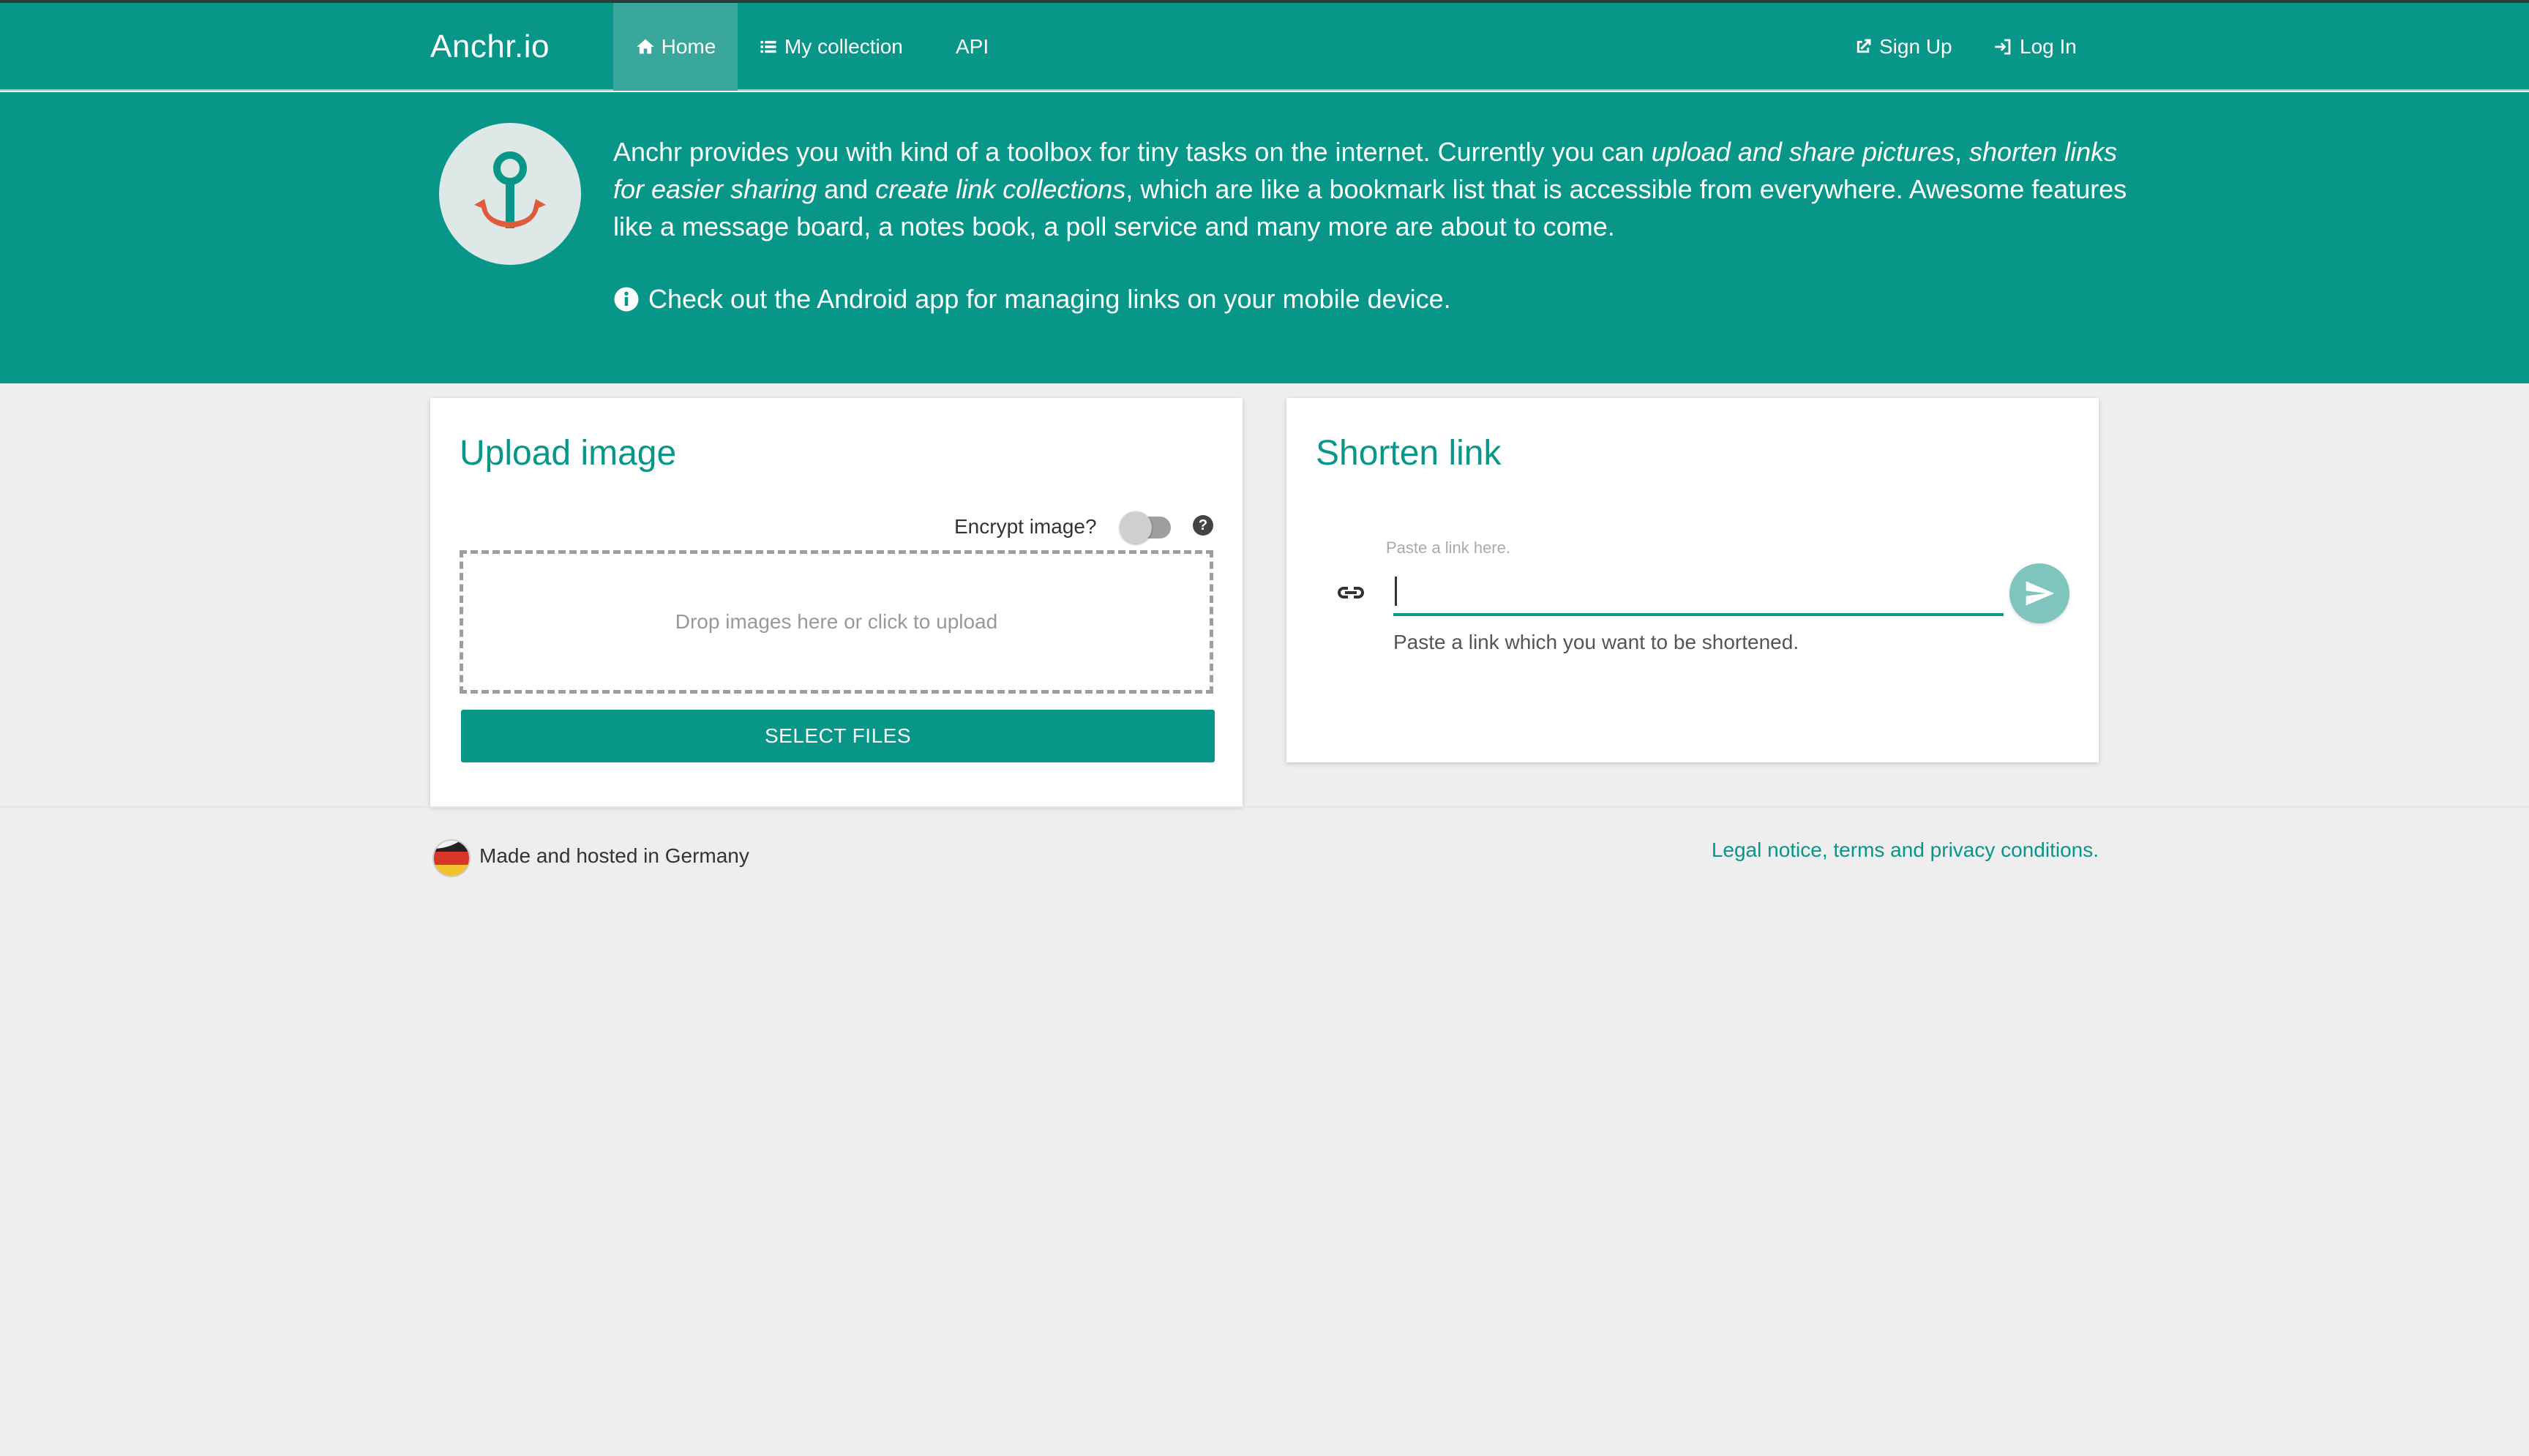 This screenshot has width=2529, height=1456. I want to click on hero-feature-collections: create link collections, so click(1001, 189).